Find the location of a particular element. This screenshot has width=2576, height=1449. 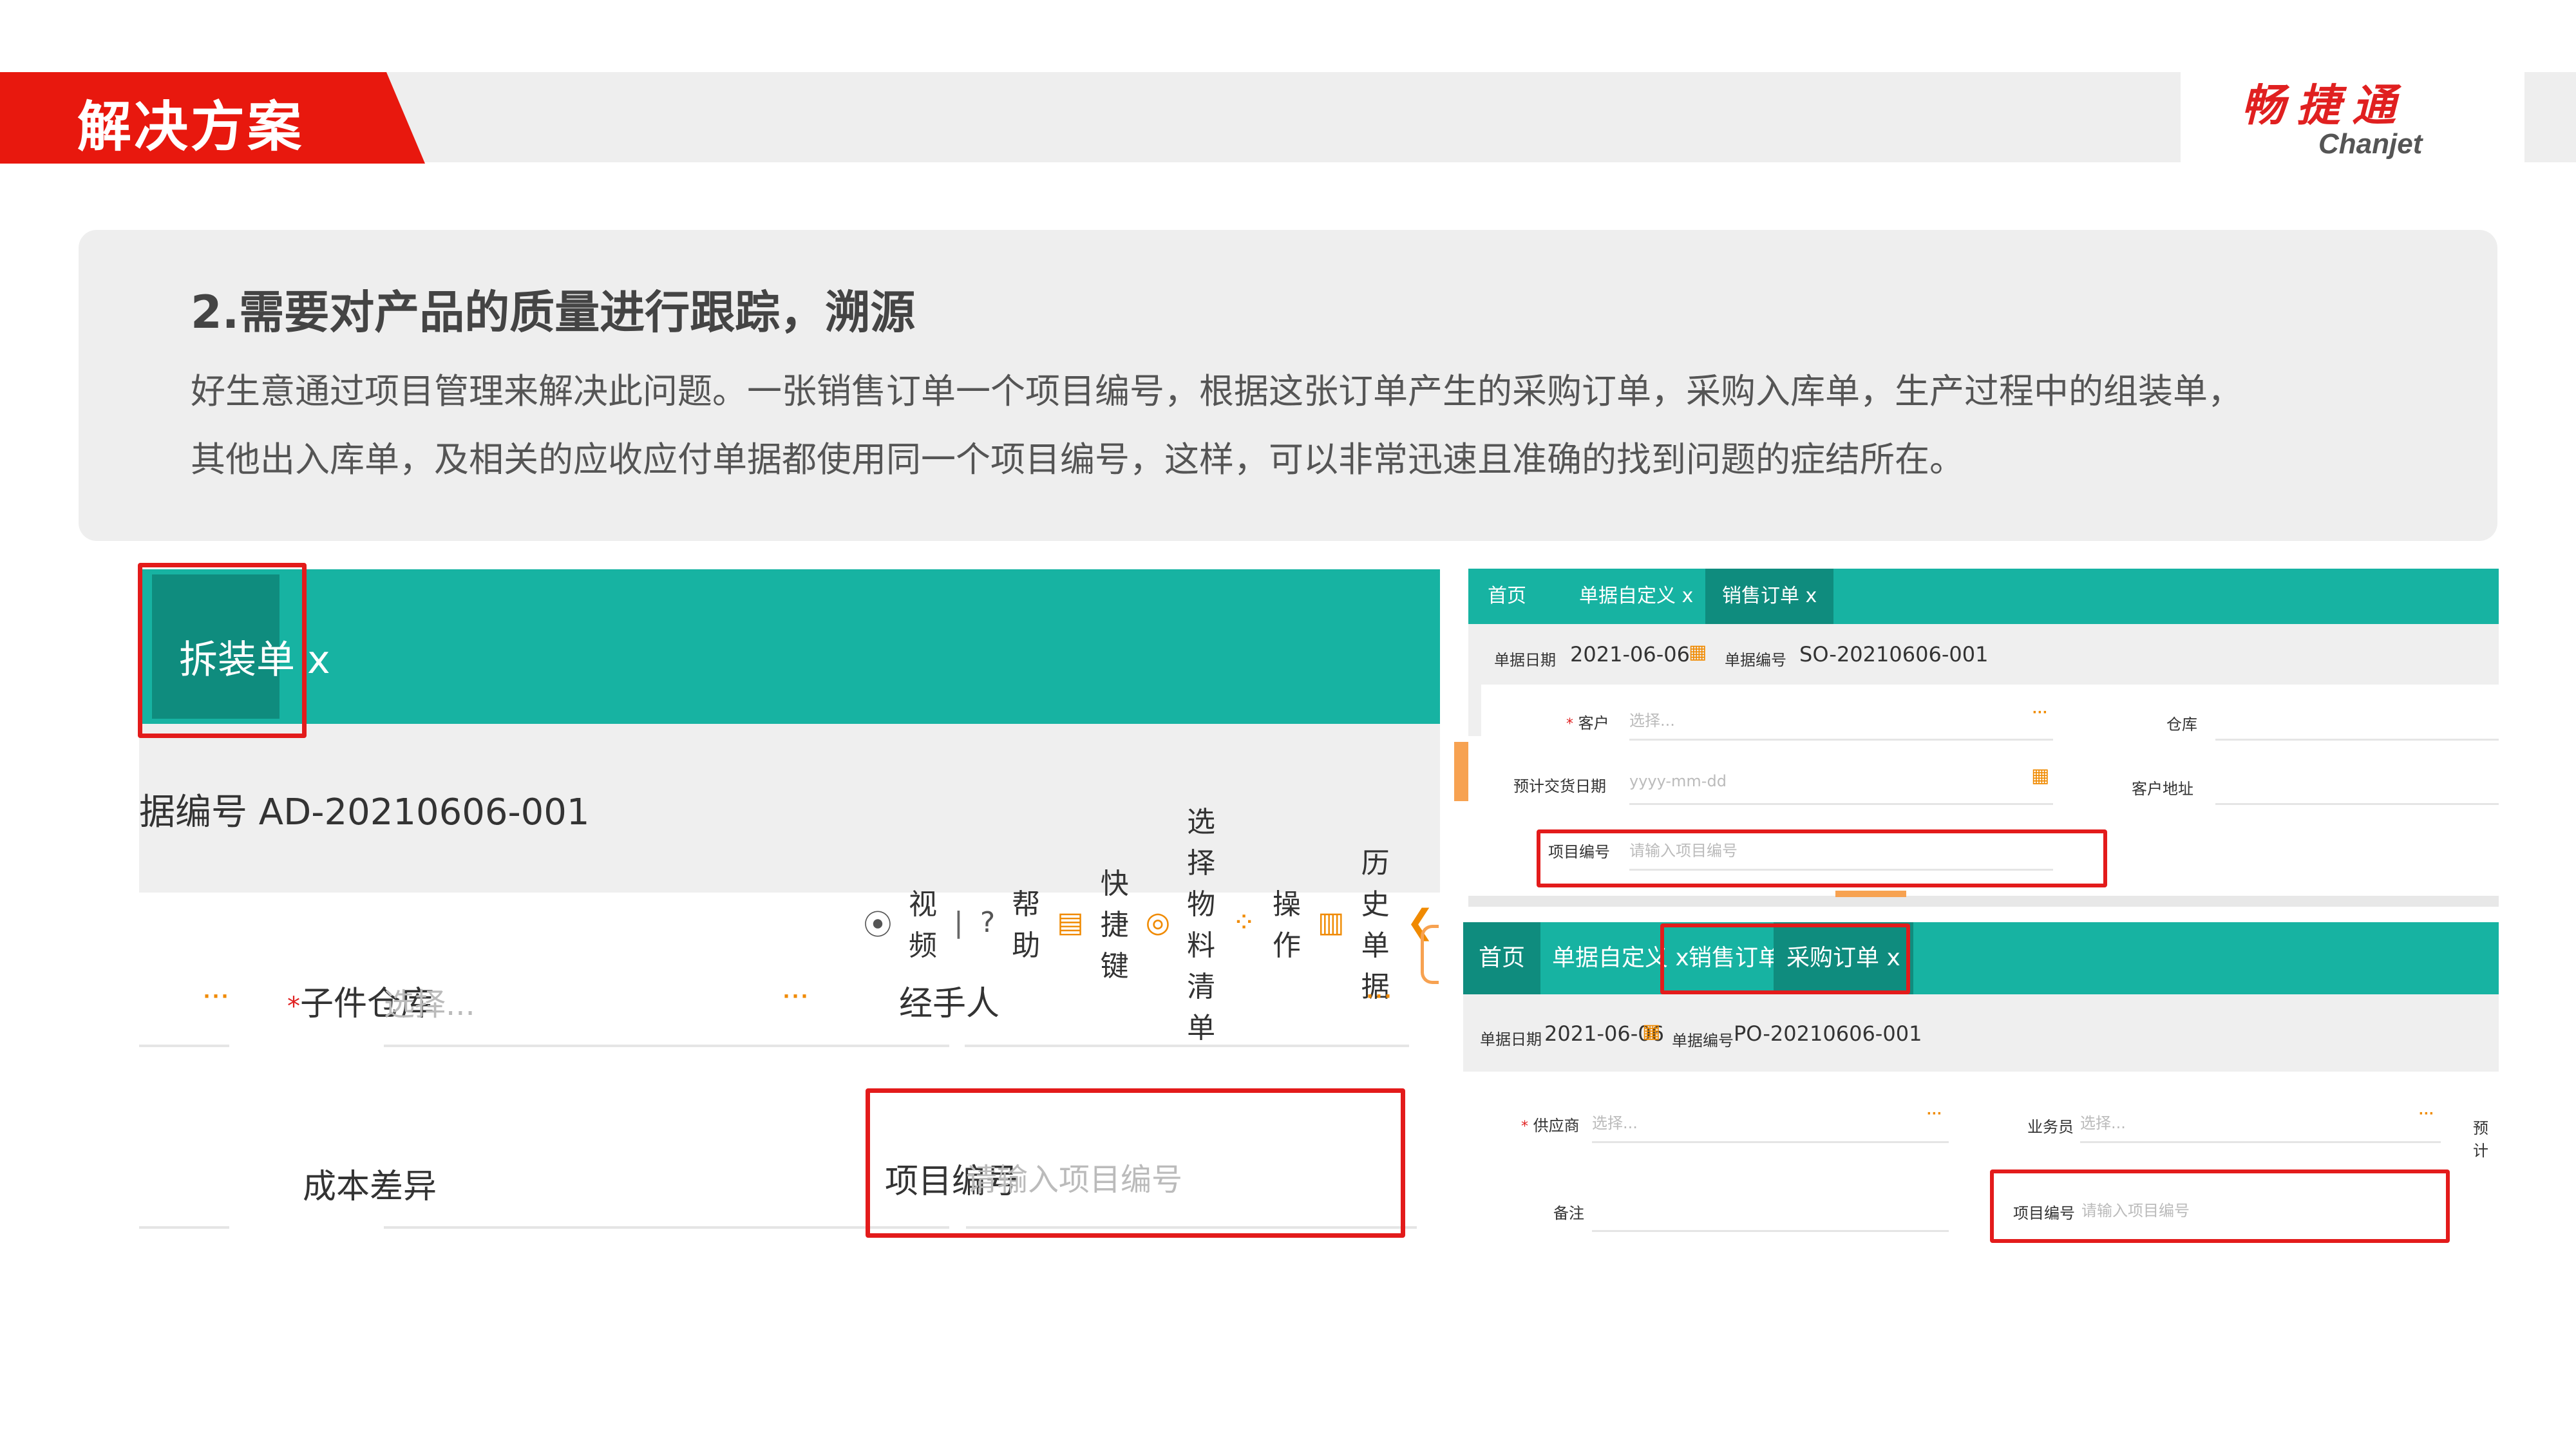

tab-doc-custom: 单据自定义 x is located at coordinates (1636, 596).